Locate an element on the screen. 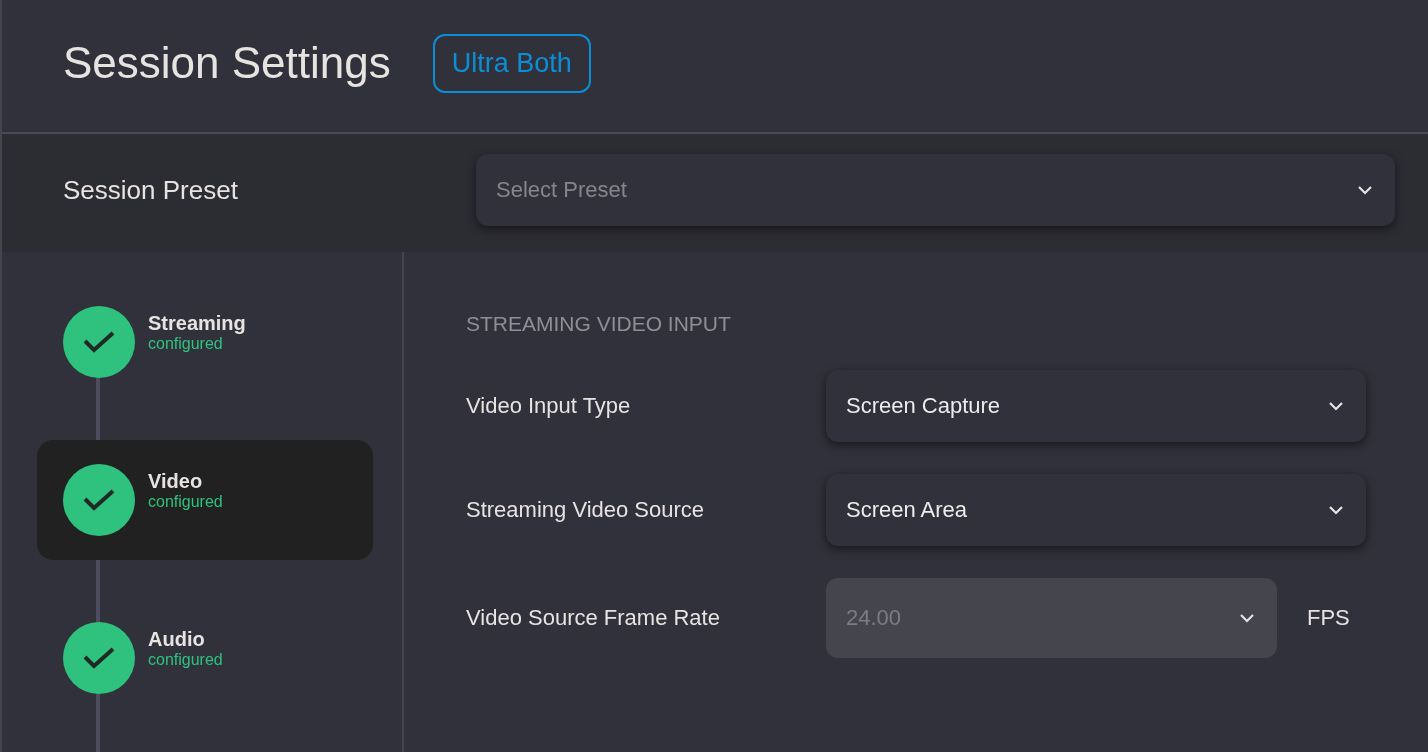  unit-label: FPS is located at coordinates (1328, 618).